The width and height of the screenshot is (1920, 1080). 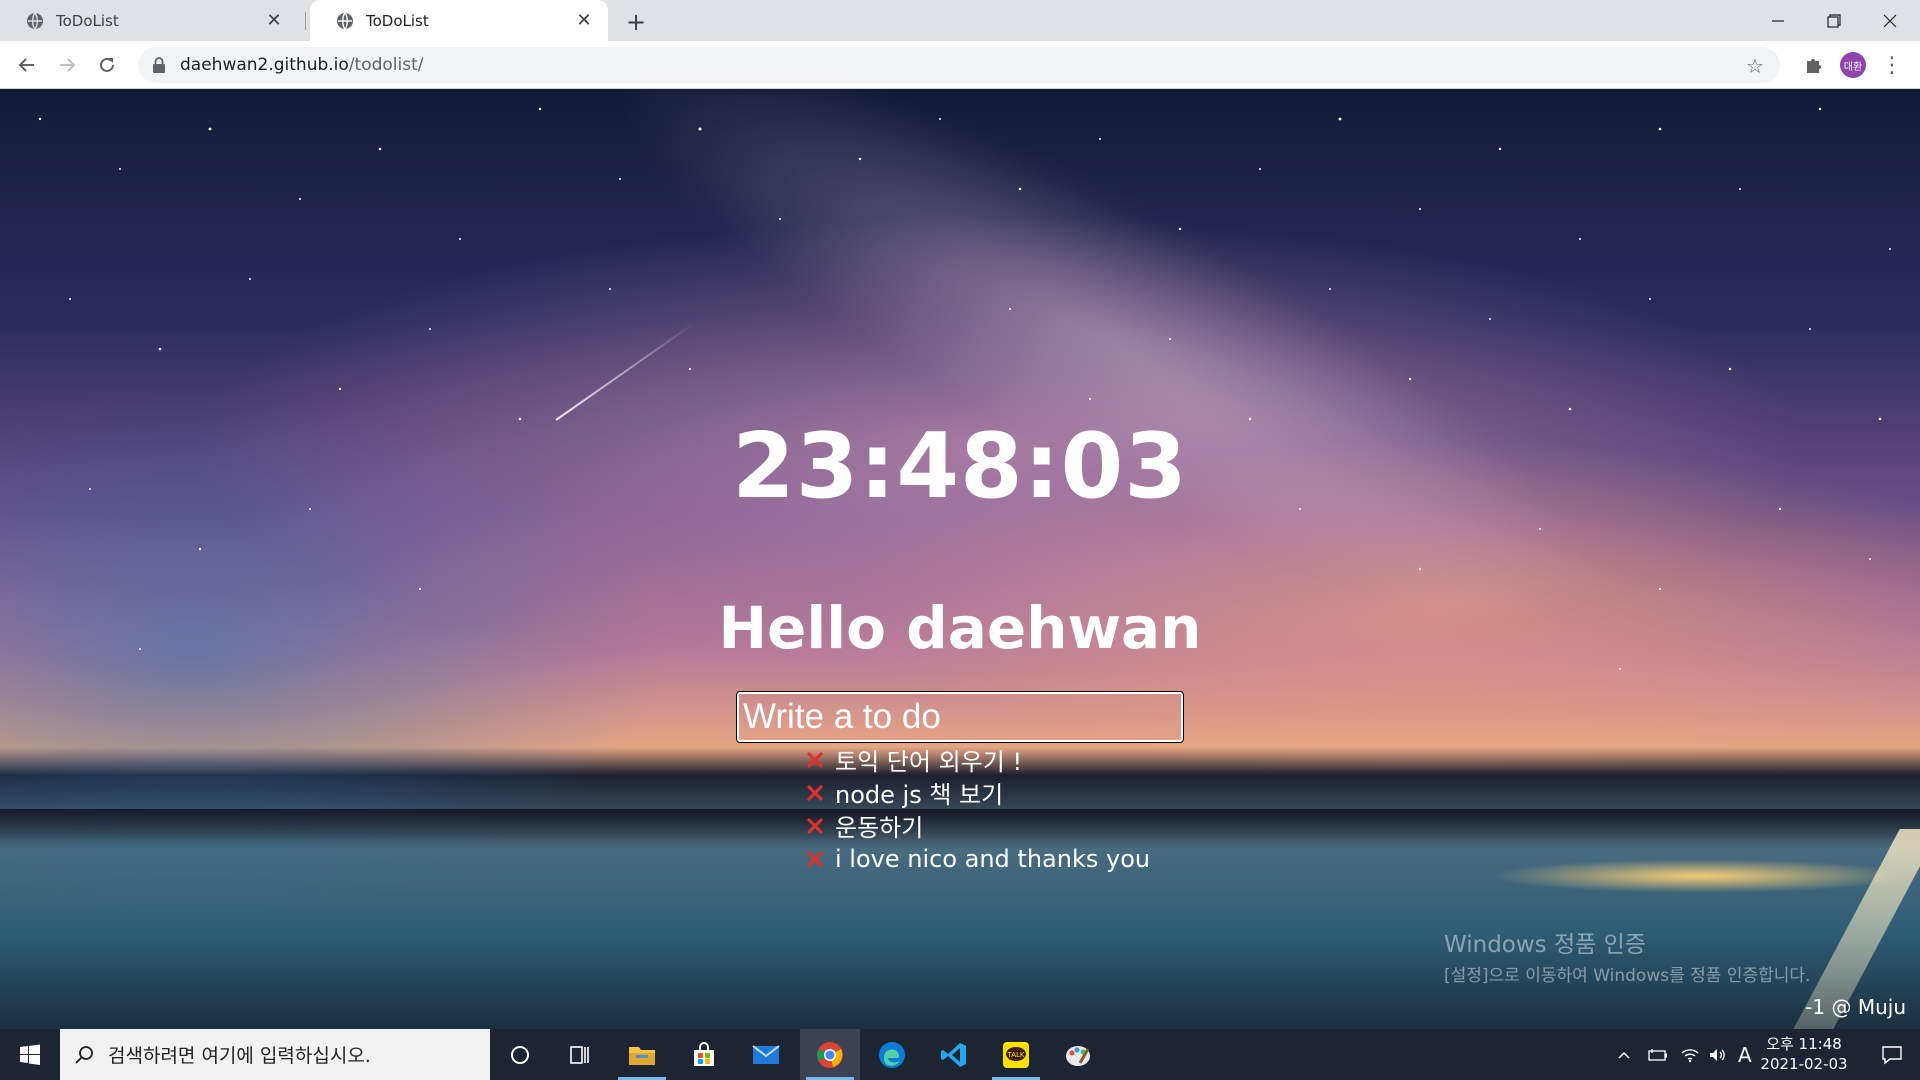 I want to click on vscode-icon, so click(x=954, y=1054).